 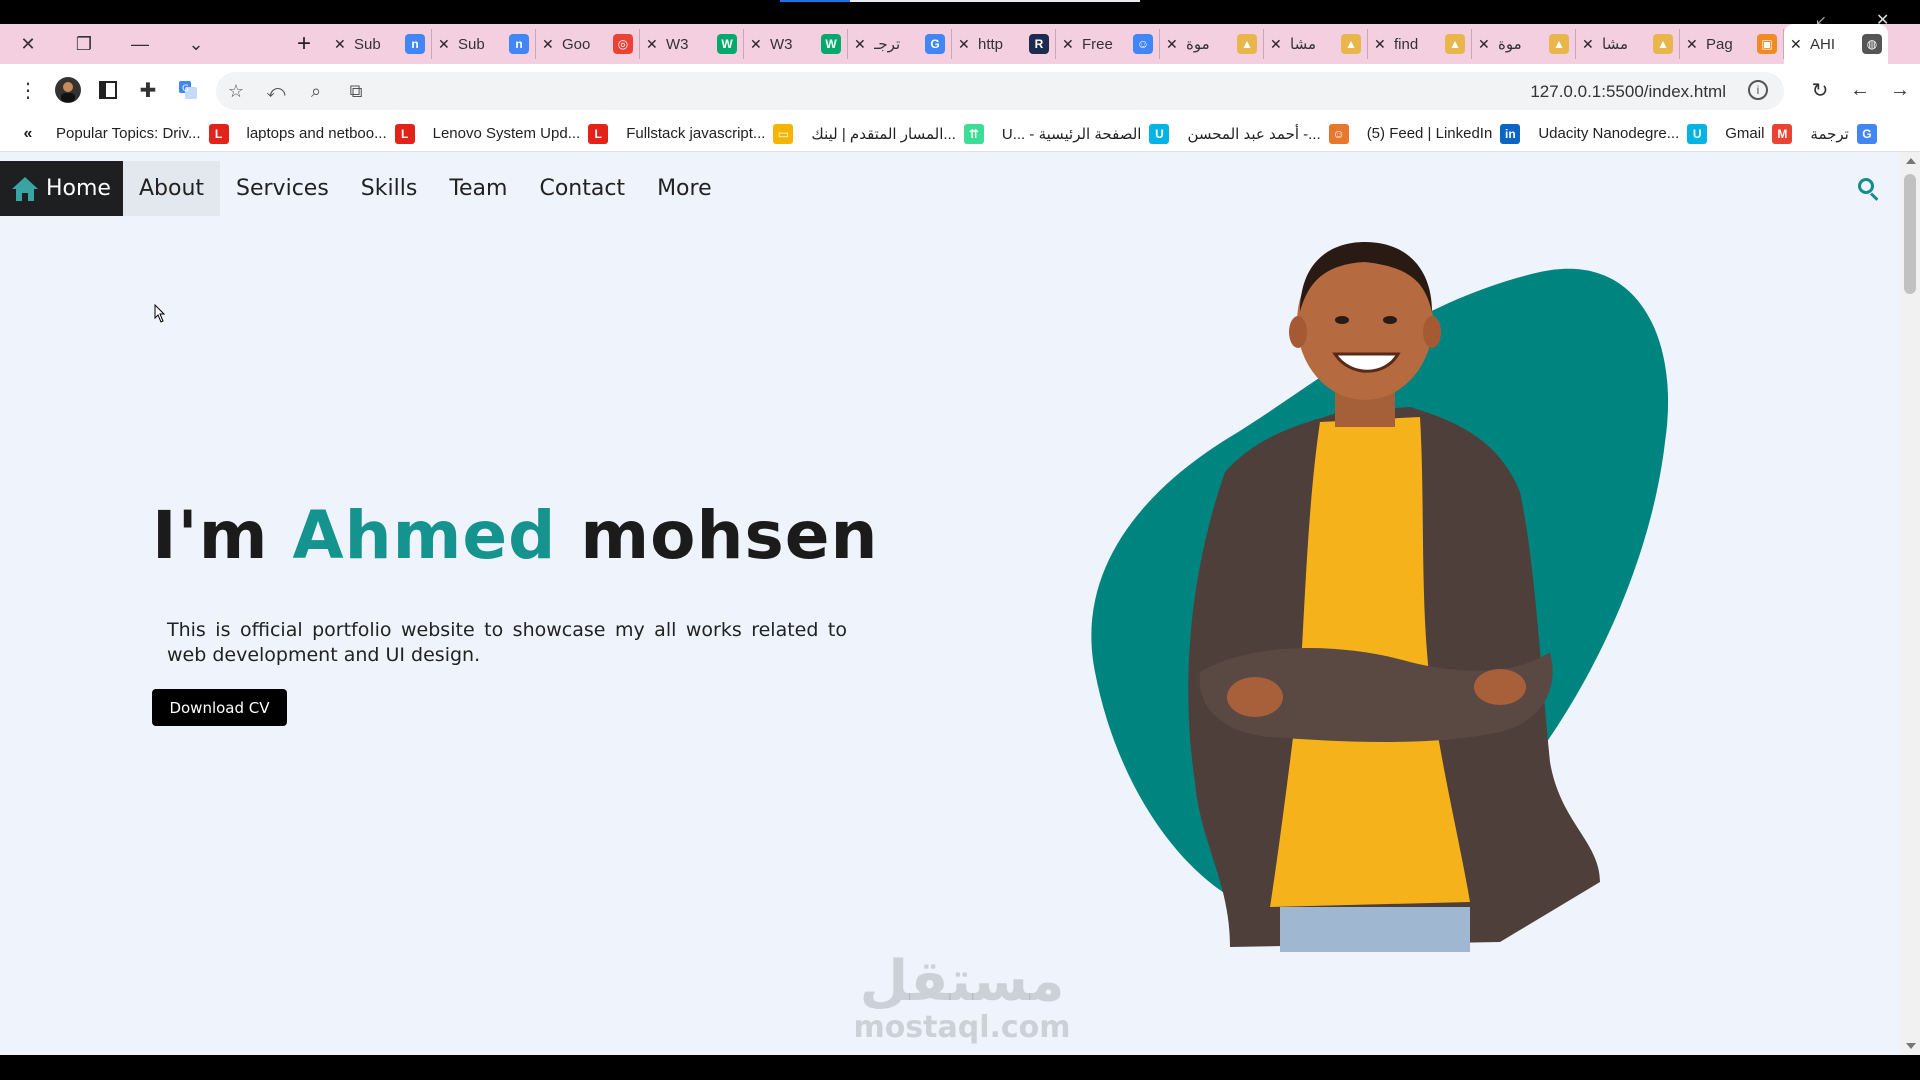 I want to click on bookmark-item: ترجمة G, so click(x=1843, y=133).